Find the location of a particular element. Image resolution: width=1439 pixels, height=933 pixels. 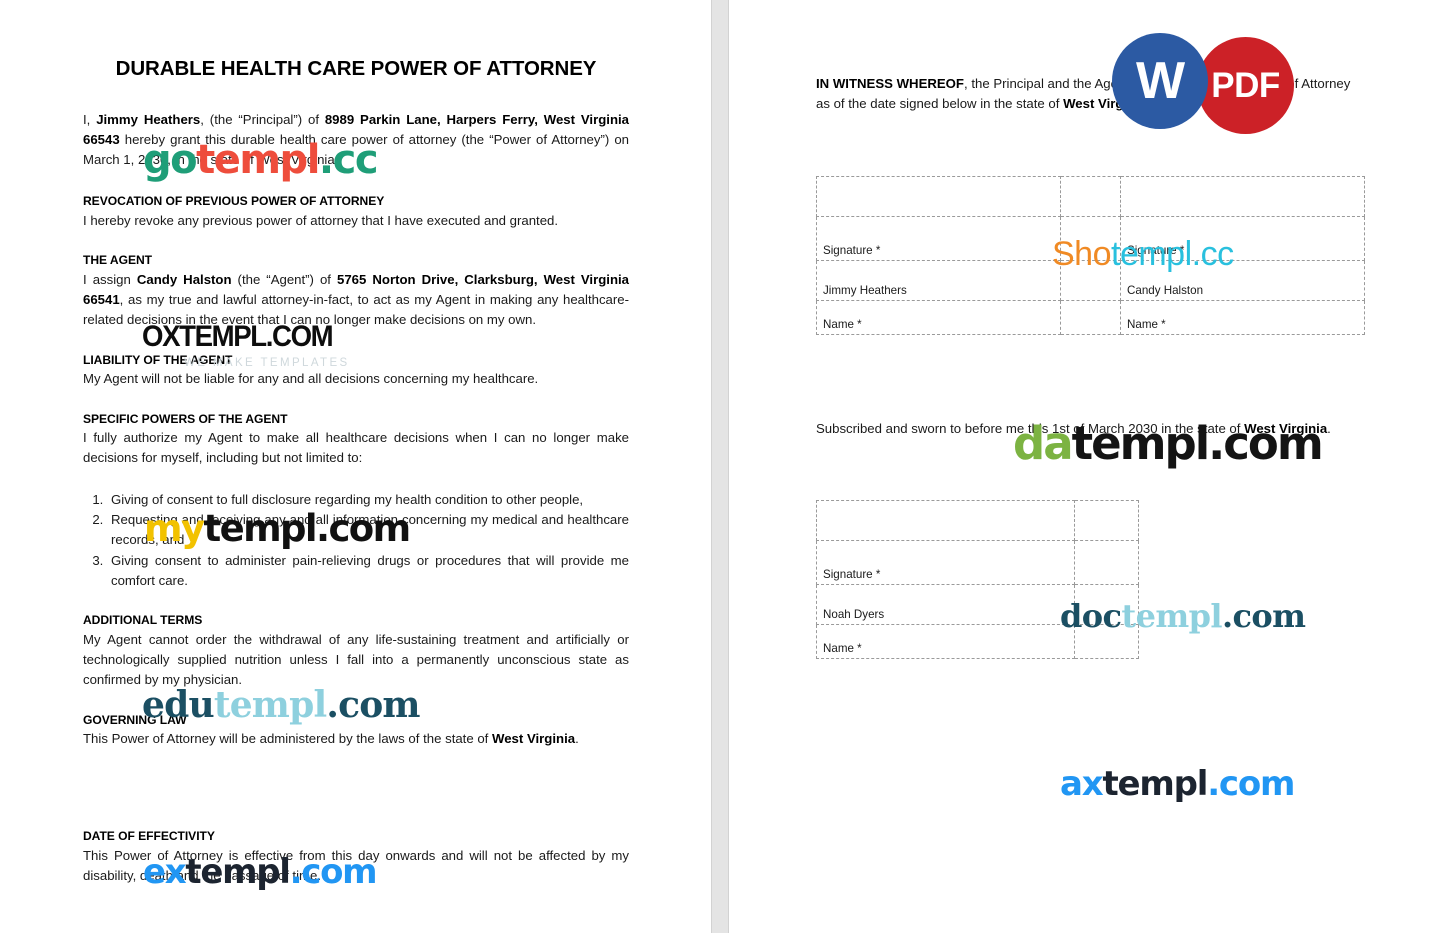

table-row: Noah Dyers is located at coordinates (977, 604).